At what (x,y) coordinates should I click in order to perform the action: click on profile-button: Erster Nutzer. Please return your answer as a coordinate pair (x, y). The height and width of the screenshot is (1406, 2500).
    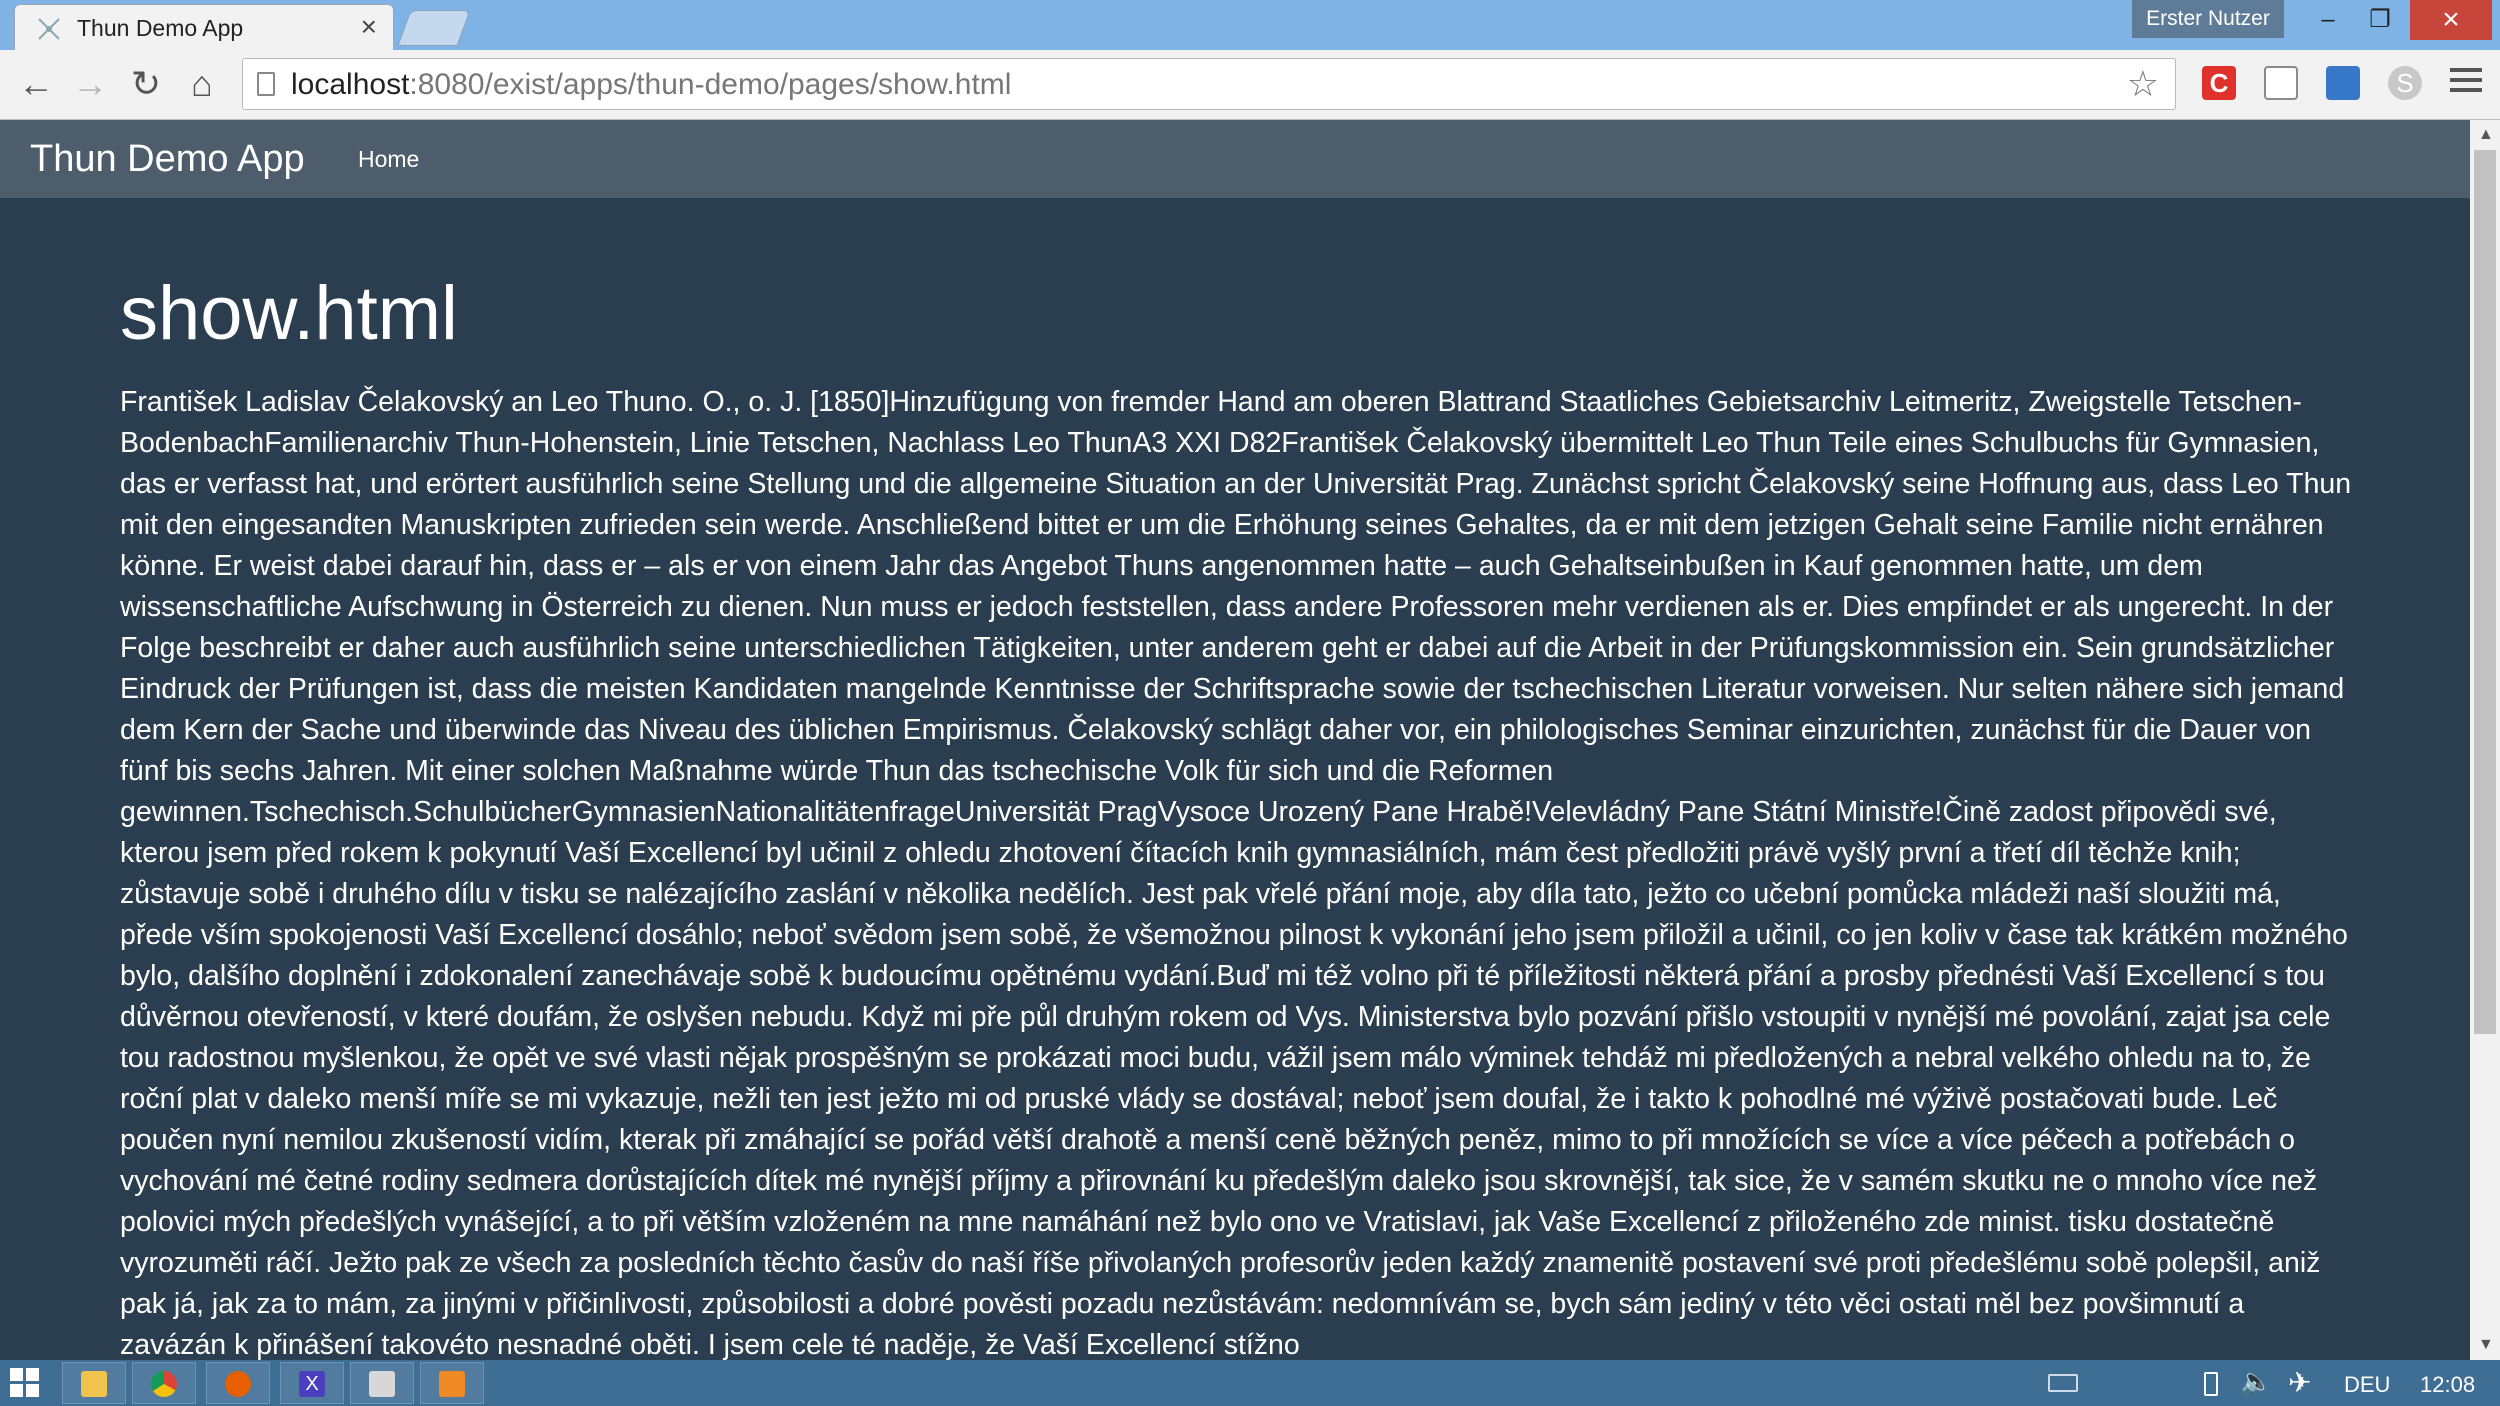
    Looking at the image, I should click on (2208, 19).